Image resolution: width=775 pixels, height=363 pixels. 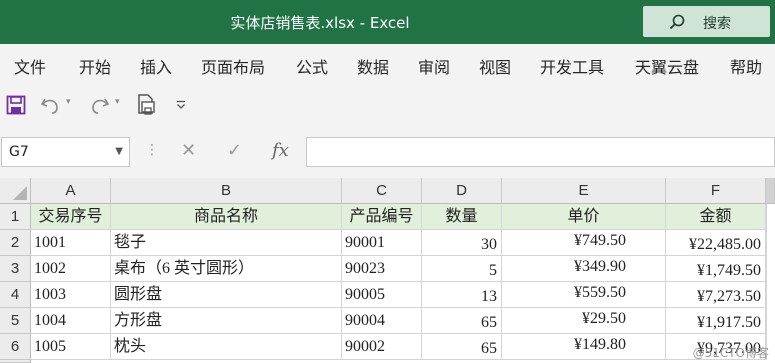 I want to click on chevron-down-icon: ▼, so click(x=119, y=151).